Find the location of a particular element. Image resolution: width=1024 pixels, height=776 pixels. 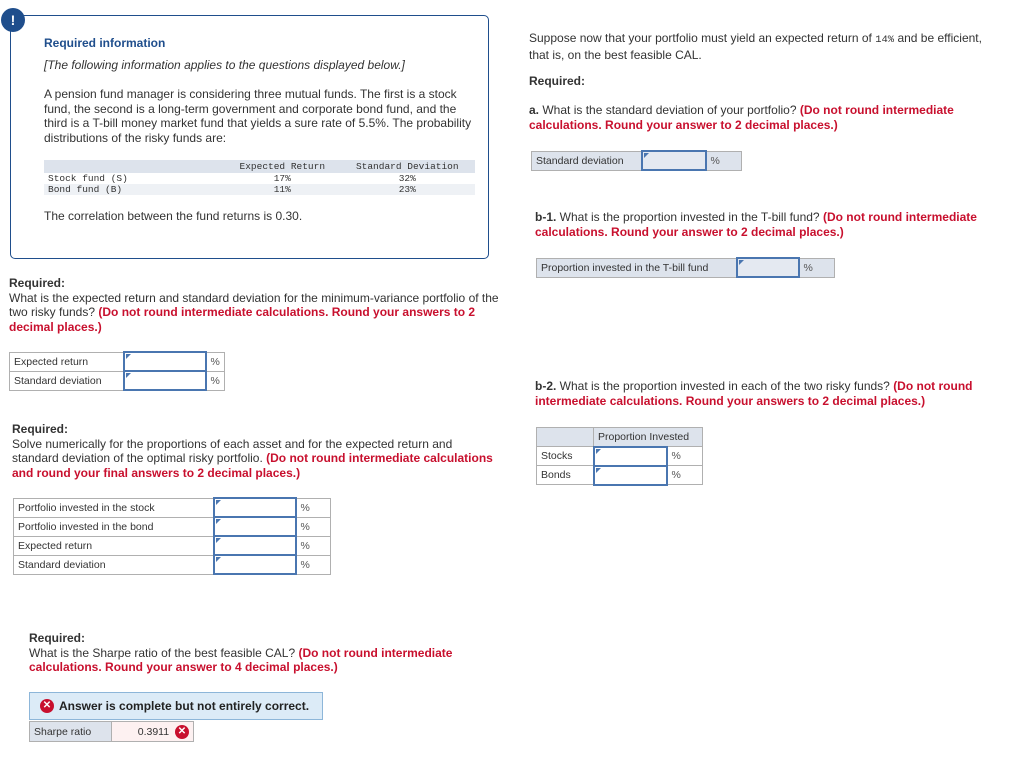

fund-expected-return: 17% is located at coordinates (282, 178).